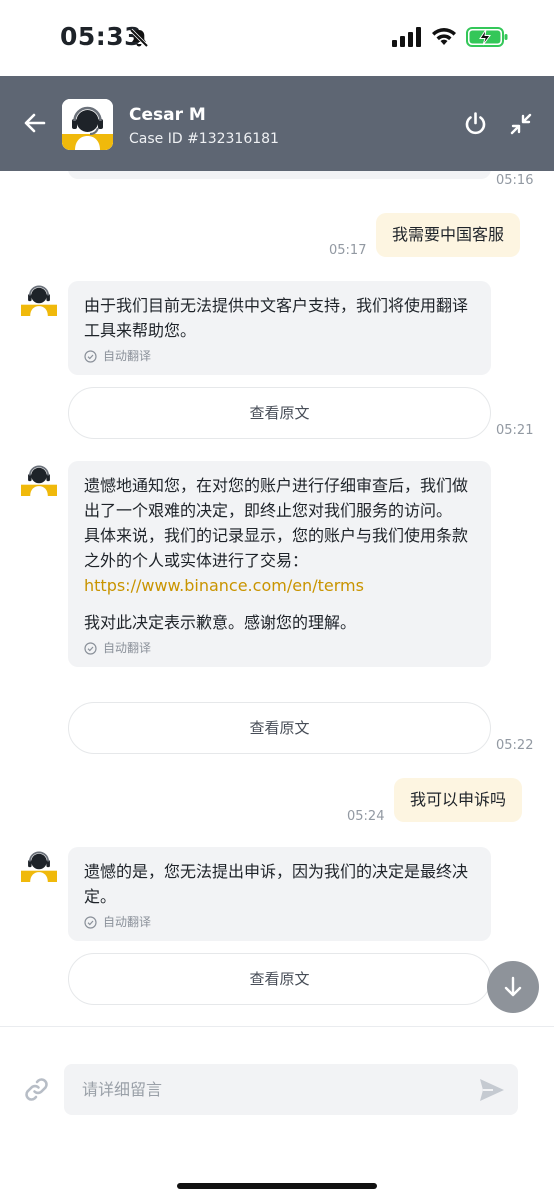 This screenshot has width=554, height=1200. What do you see at coordinates (167, 115) in the screenshot?
I see `agent-name: Cesar M` at bounding box center [167, 115].